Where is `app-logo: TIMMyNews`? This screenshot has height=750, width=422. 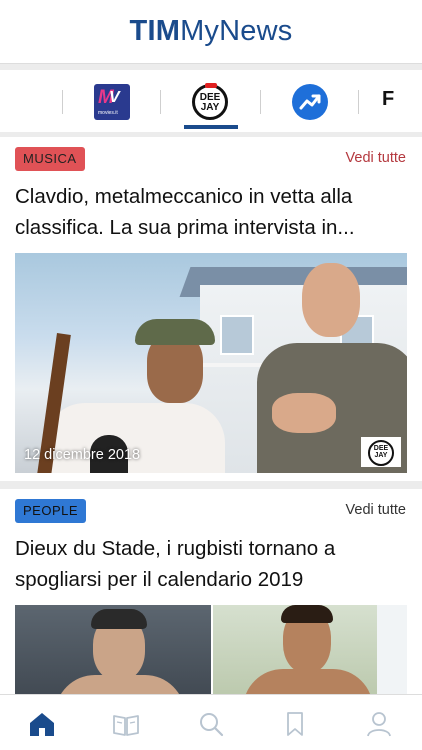 app-logo: TIMMyNews is located at coordinates (211, 31).